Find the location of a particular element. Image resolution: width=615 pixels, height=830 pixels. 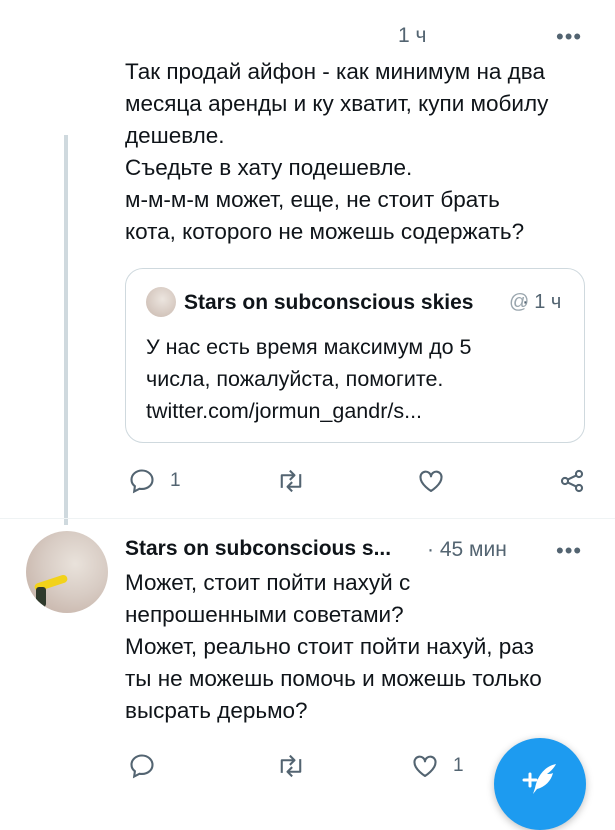

quoted-author-name: Stars on subconscious skies is located at coordinates (329, 302).